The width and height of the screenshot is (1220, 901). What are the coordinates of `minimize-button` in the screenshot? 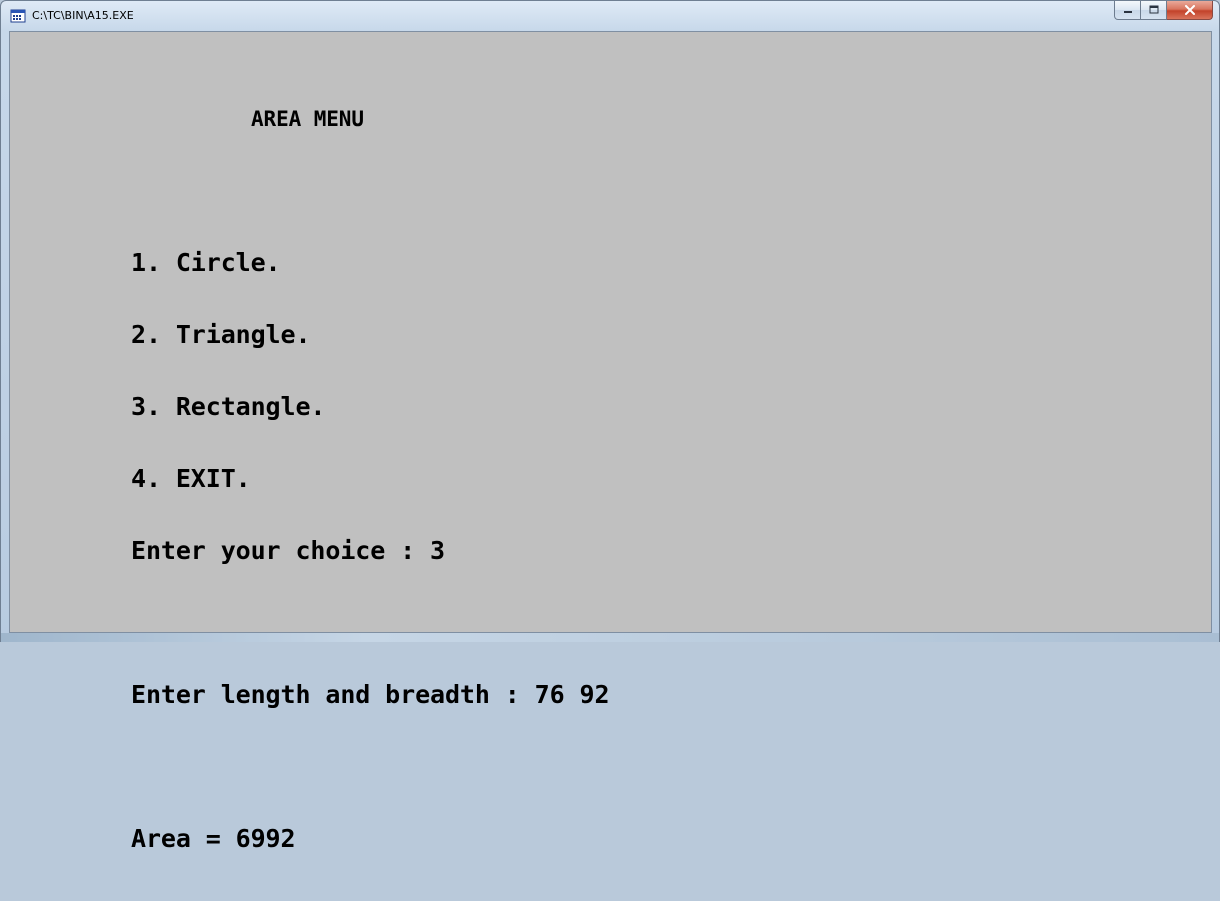 It's located at (1127, 10).